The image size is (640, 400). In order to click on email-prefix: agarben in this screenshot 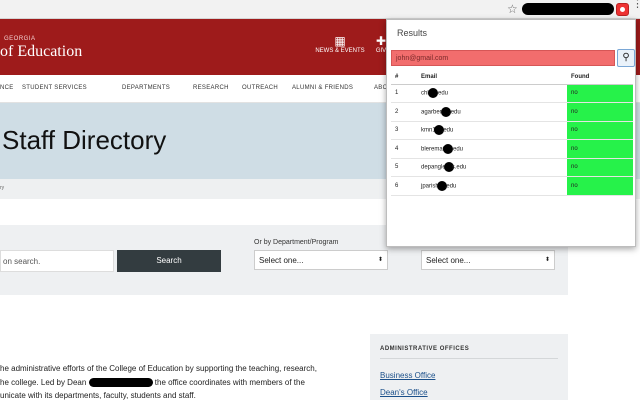, I will do `click(432, 112)`.